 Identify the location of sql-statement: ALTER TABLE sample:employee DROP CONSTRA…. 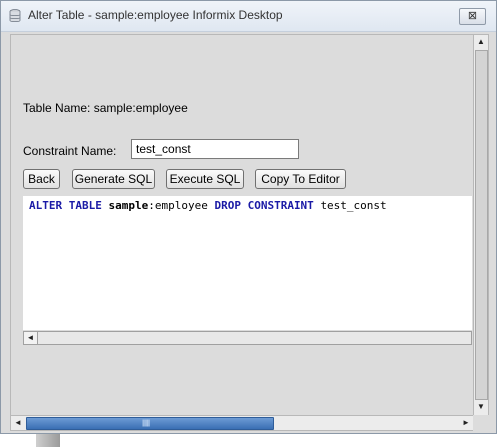
(208, 205).